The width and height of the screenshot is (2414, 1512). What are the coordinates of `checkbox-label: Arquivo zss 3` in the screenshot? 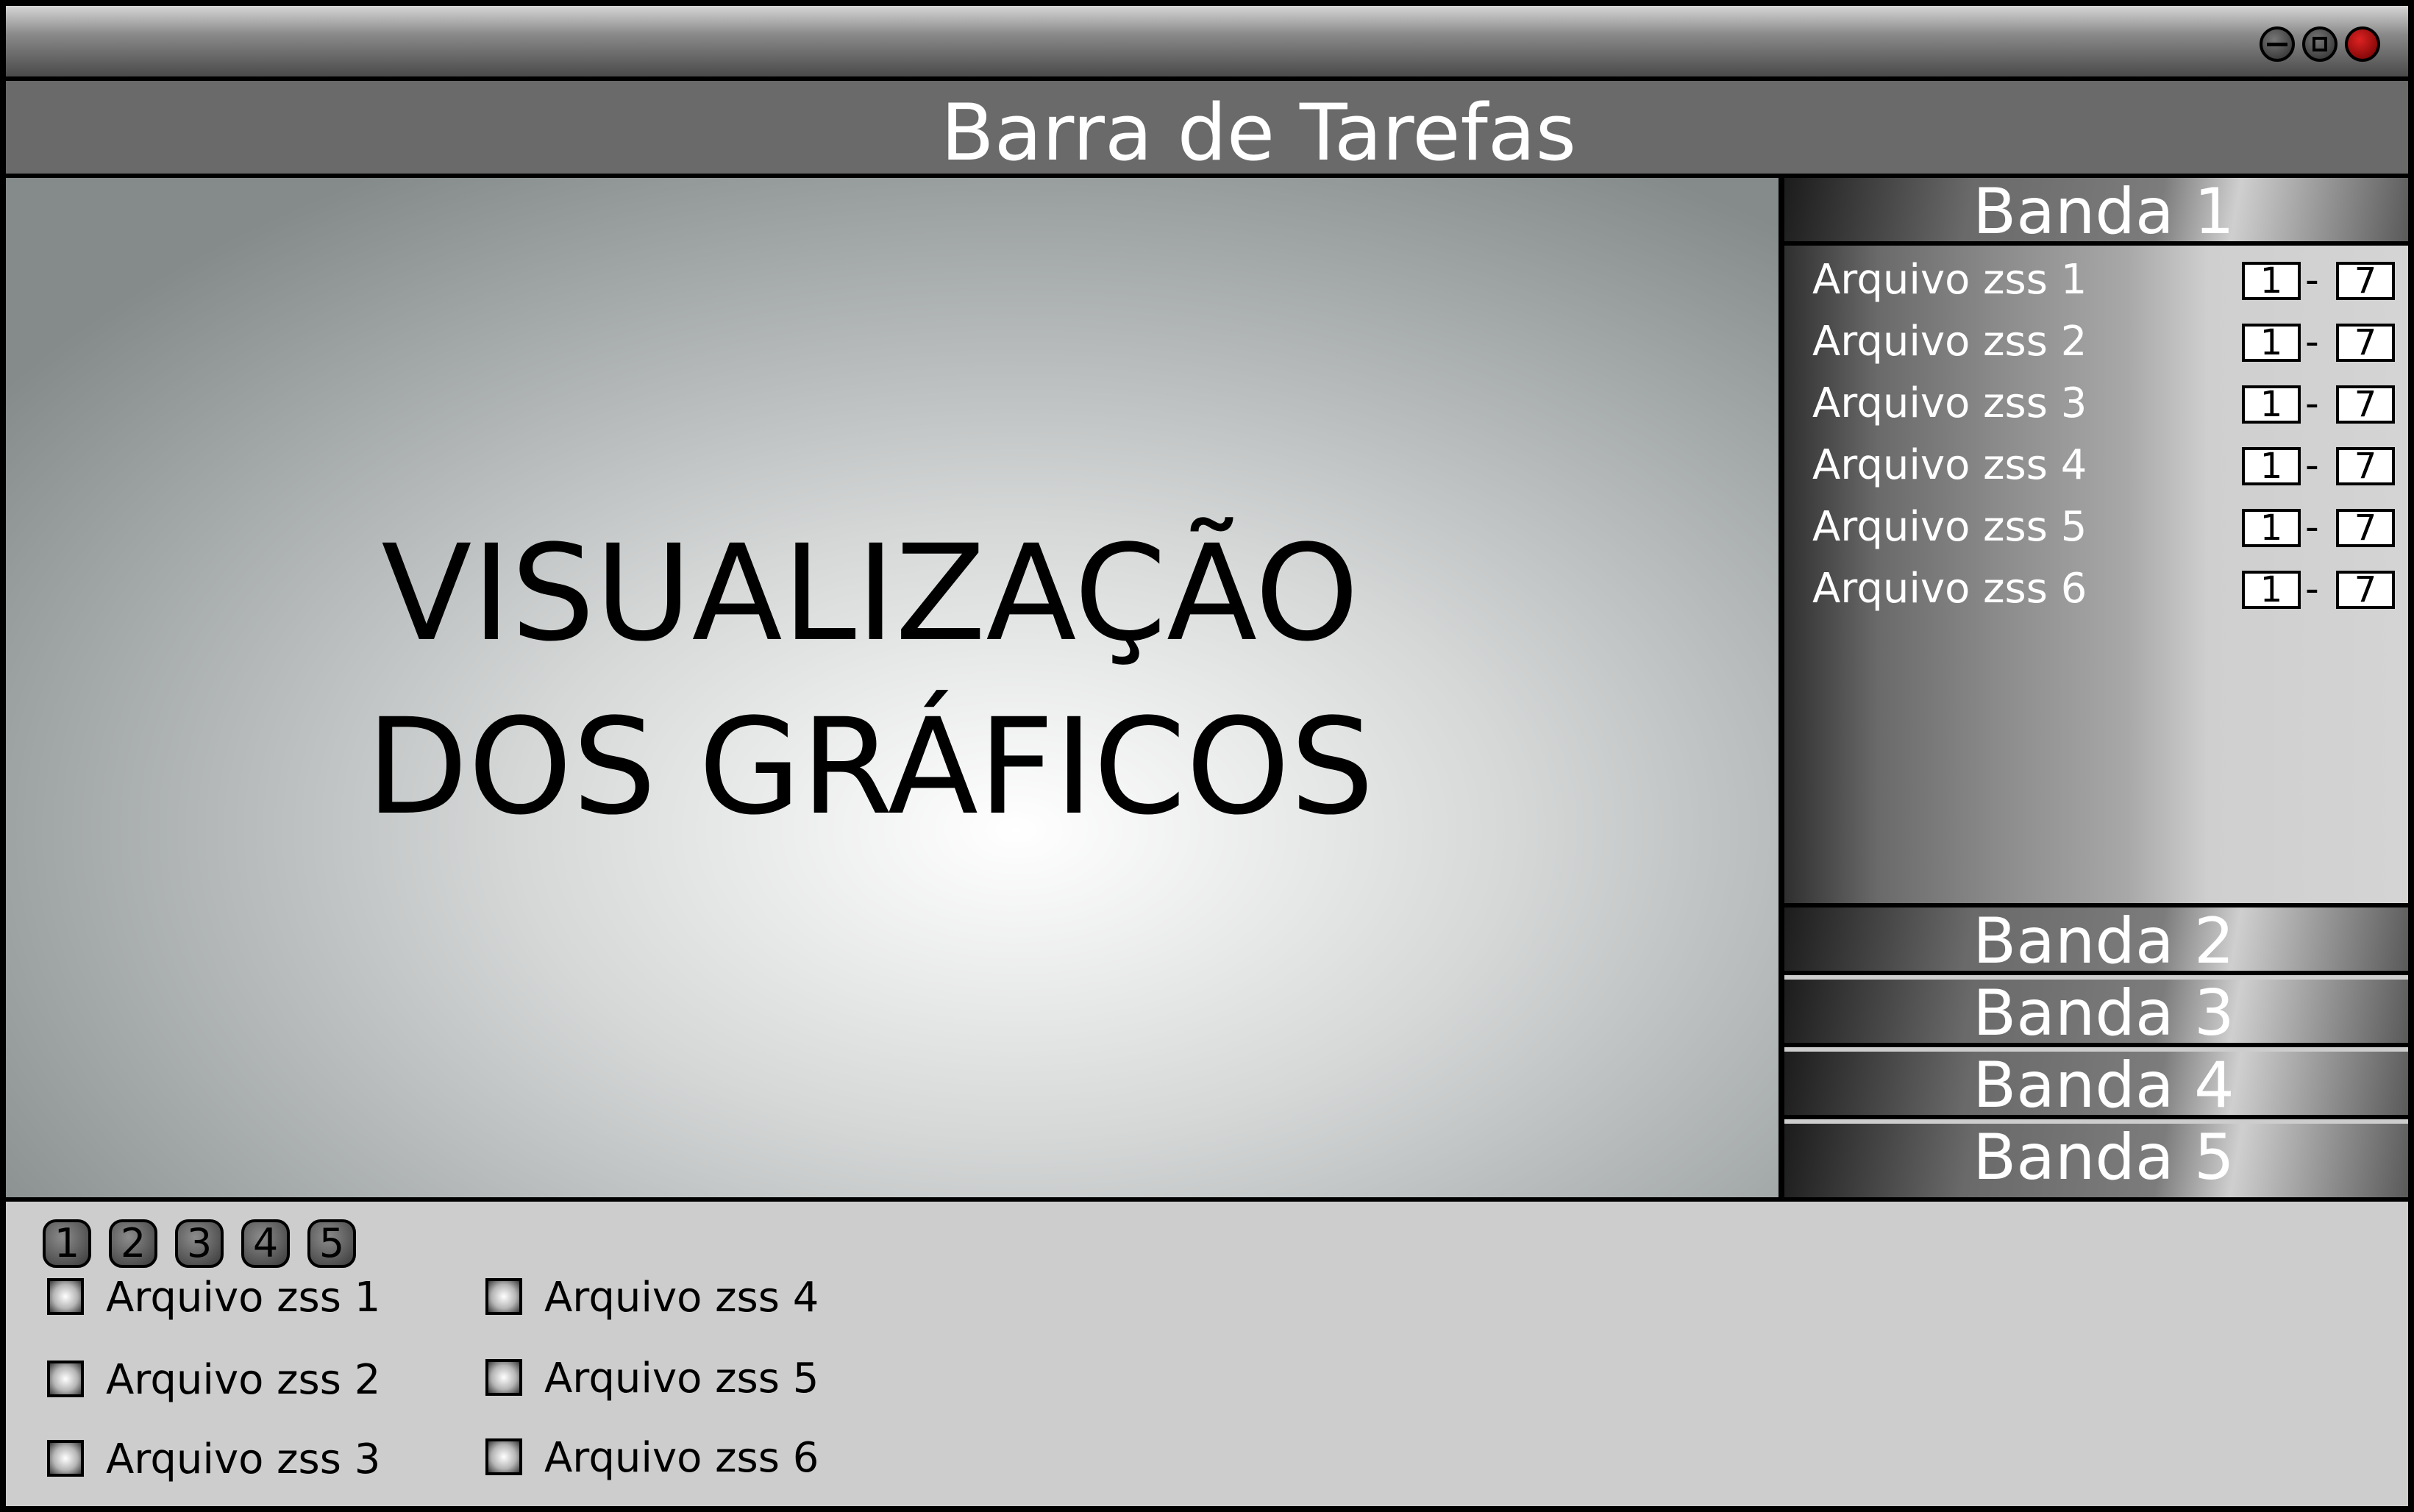 It's located at (244, 1459).